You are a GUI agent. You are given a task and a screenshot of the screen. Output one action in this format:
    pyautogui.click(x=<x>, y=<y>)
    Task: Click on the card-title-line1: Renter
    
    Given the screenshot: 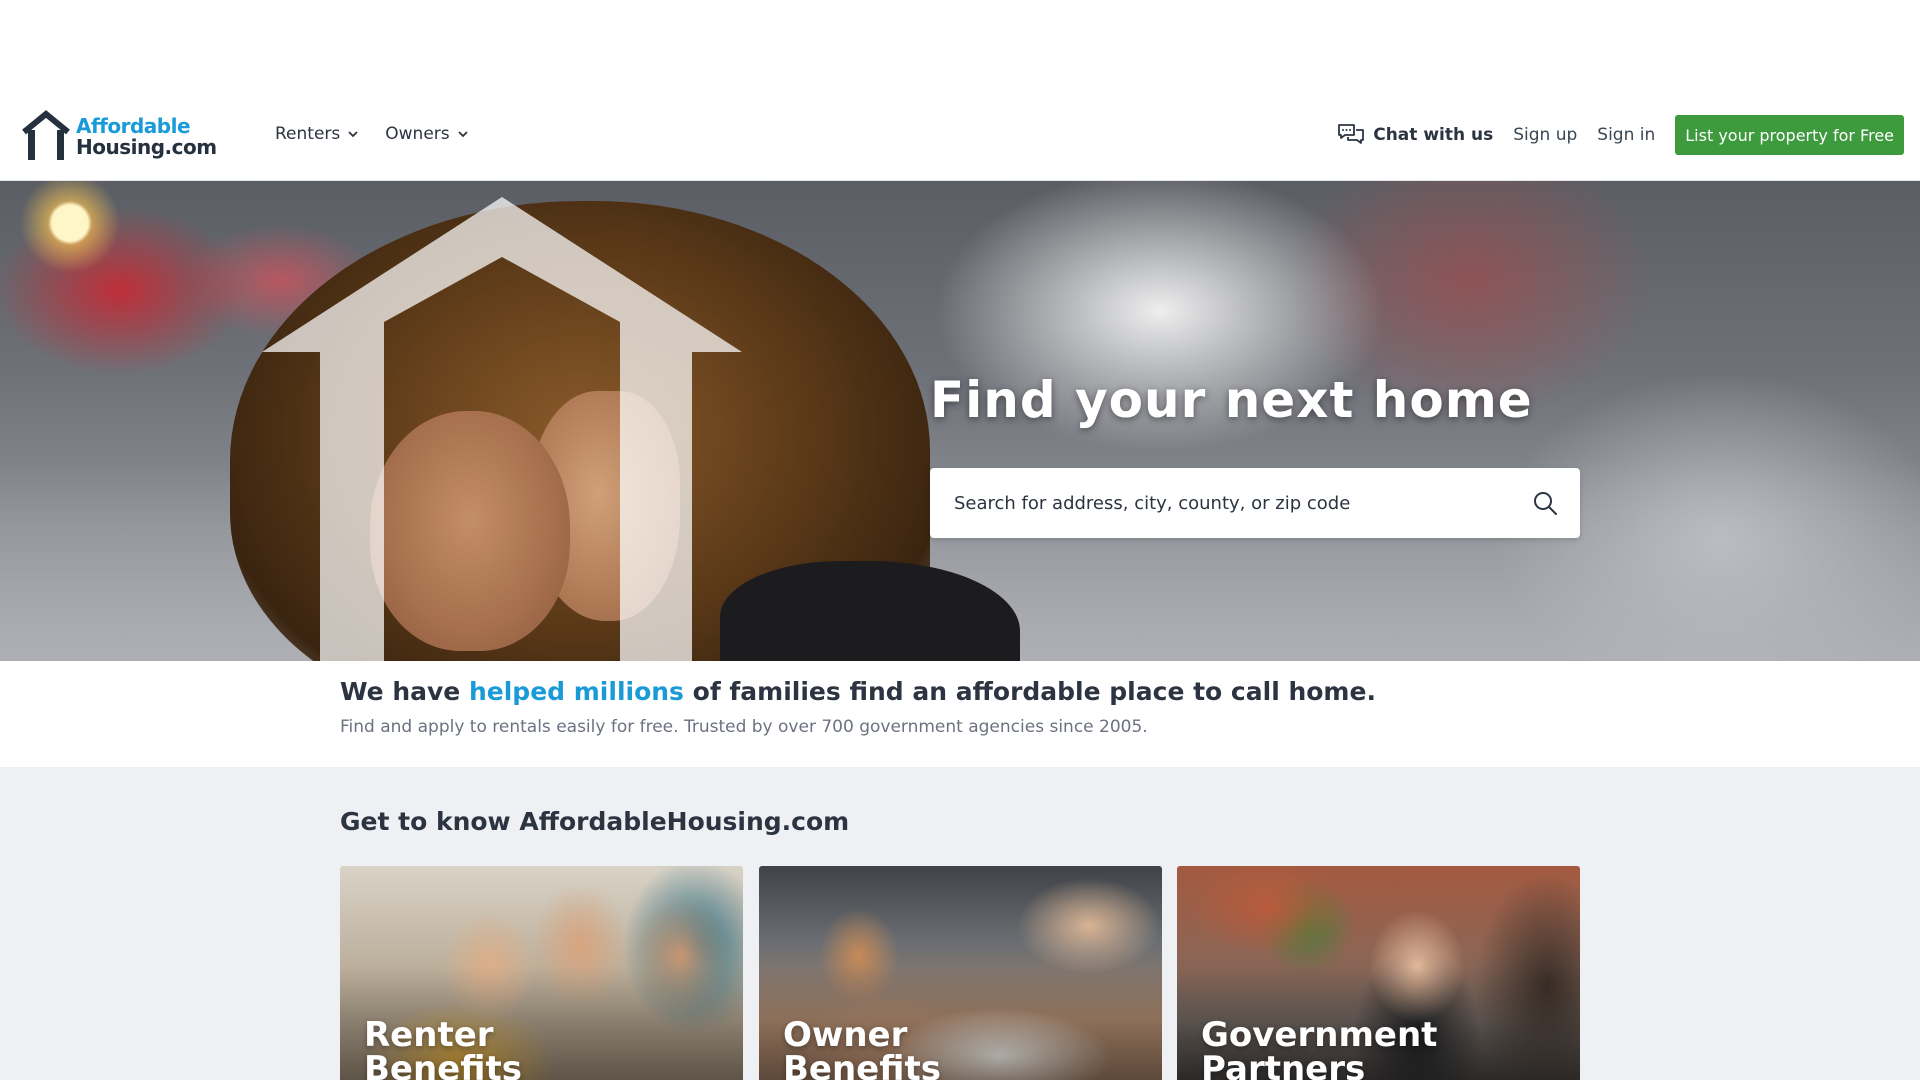 What is the action you would take?
    pyautogui.click(x=429, y=1035)
    